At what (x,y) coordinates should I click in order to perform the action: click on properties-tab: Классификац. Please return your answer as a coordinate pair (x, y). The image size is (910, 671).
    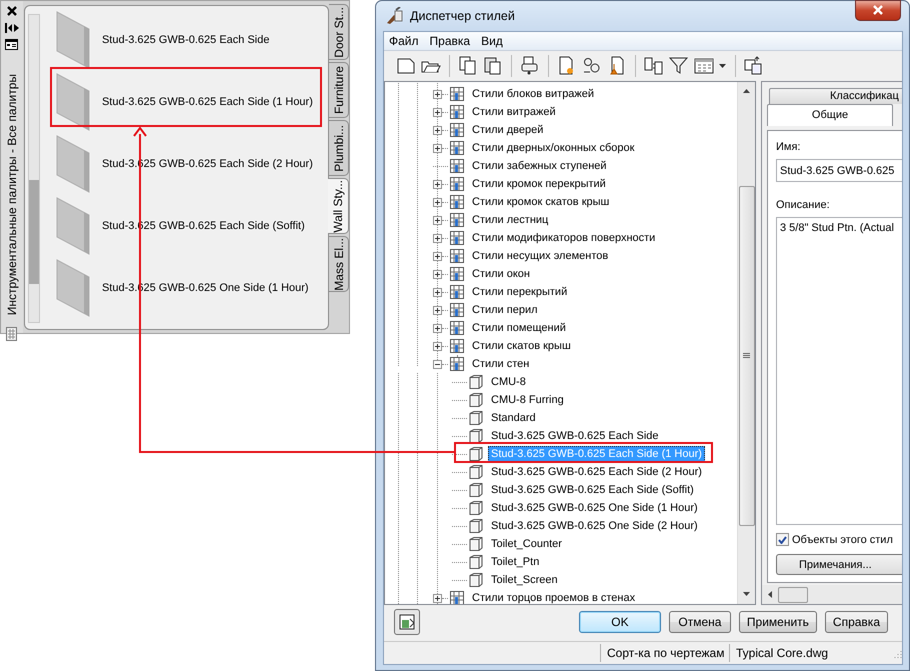
    Looking at the image, I should click on (835, 96).